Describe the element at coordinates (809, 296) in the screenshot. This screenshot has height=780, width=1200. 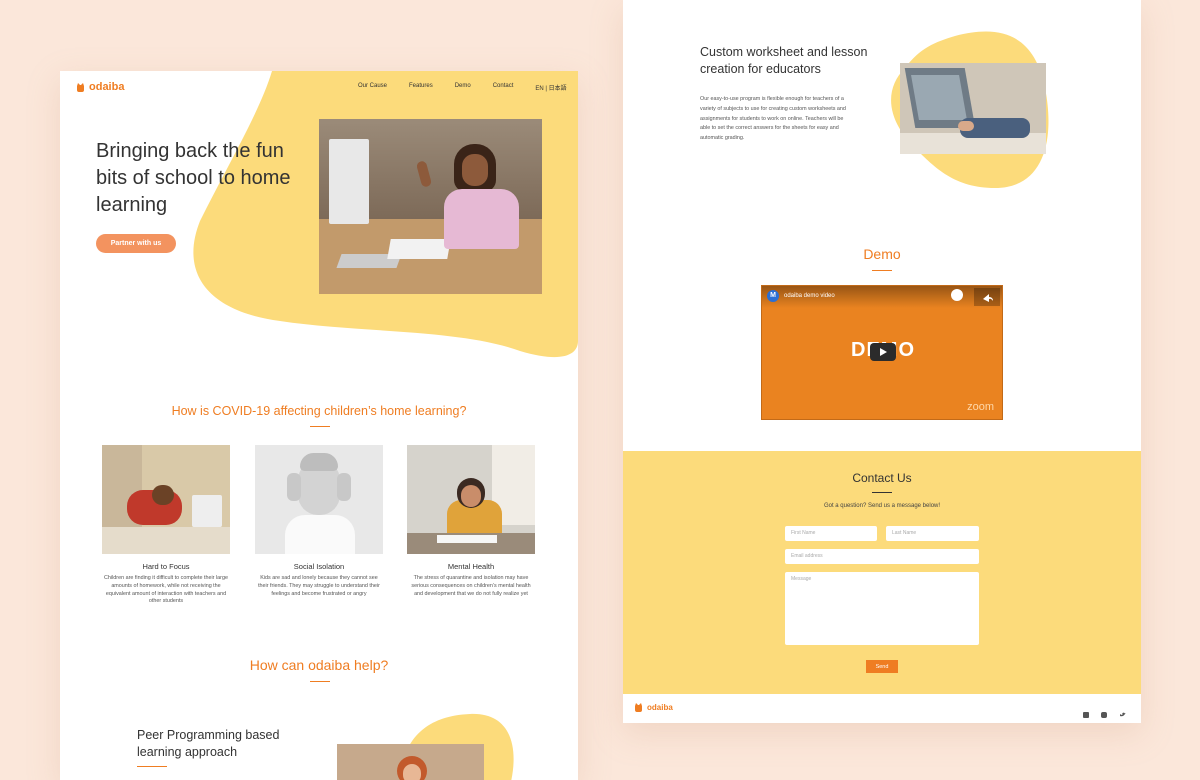
I see `video-title: odaiba demo video` at that location.